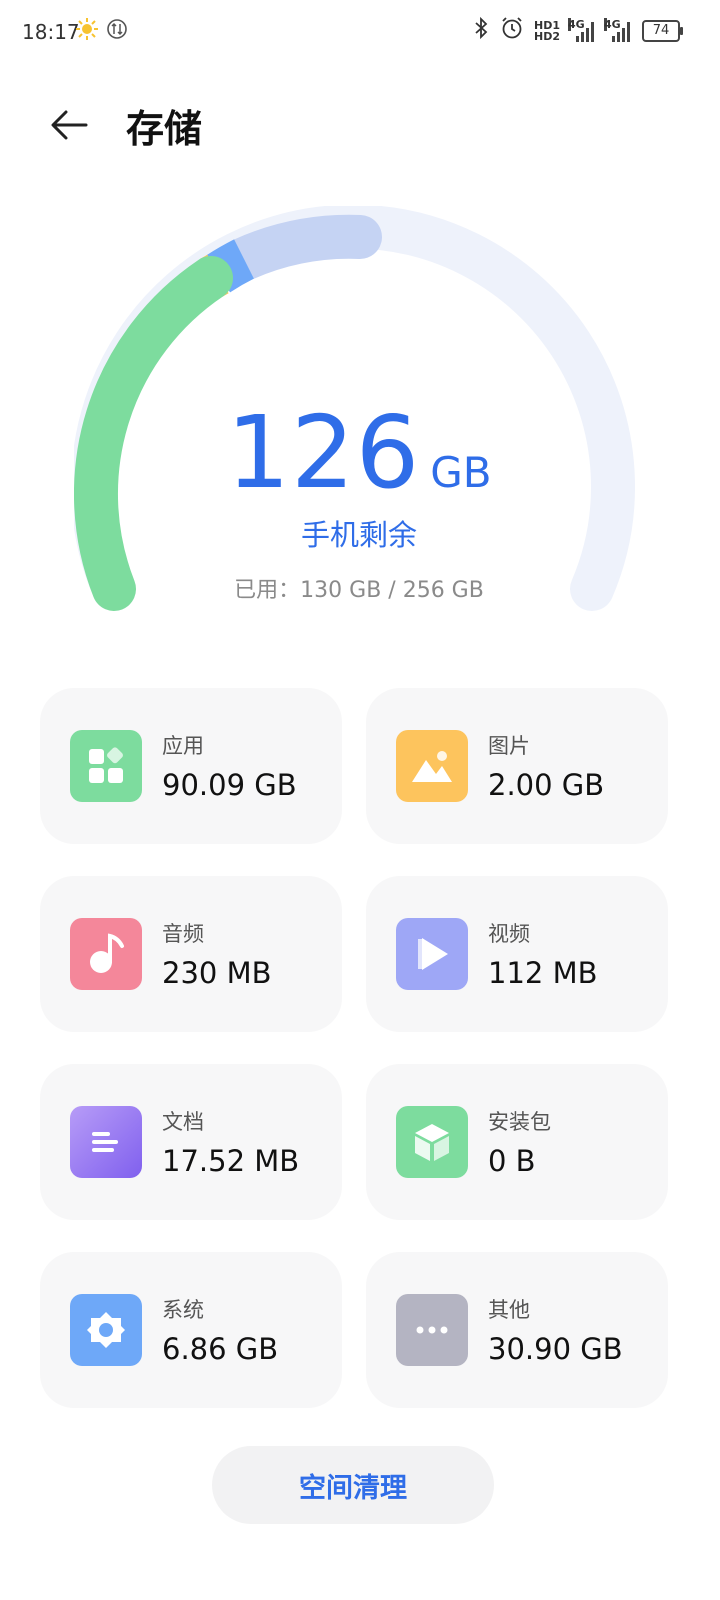 The image size is (720, 1600). Describe the element at coordinates (358, 535) in the screenshot. I see `free-space-label: 手机剩余` at that location.